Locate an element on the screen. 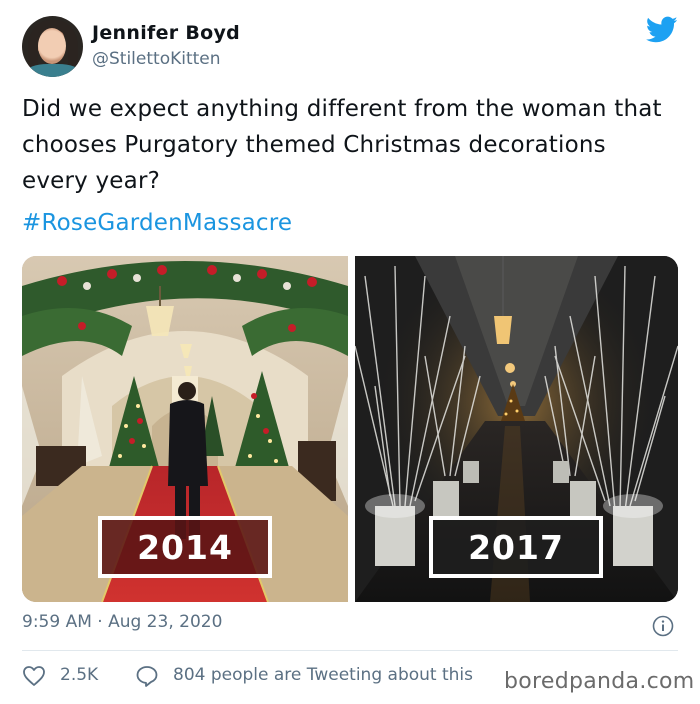 Image resolution: width=700 pixels, height=704 pixels. display-name: Jennifer Boyd is located at coordinates (166, 33).